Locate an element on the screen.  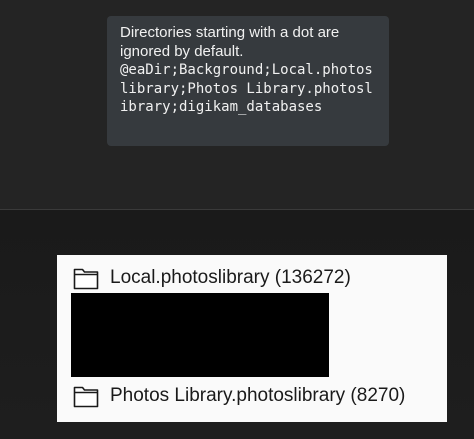
folder-label: Photos Library.photoslibrary (8270) is located at coordinates (258, 395).